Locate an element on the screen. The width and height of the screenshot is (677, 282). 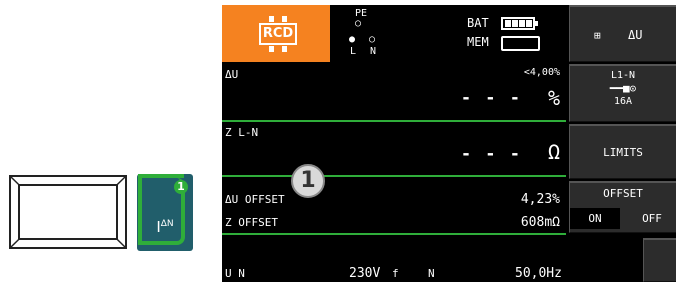
offset-off-toggle: OFF is located at coordinates (652, 218).